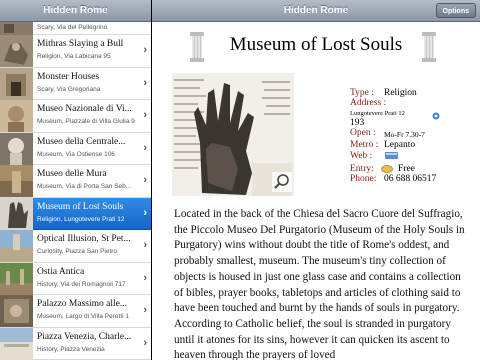 The height and width of the screenshot is (360, 480). What do you see at coordinates (429, 47) in the screenshot?
I see `column-ornament-icon` at bounding box center [429, 47].